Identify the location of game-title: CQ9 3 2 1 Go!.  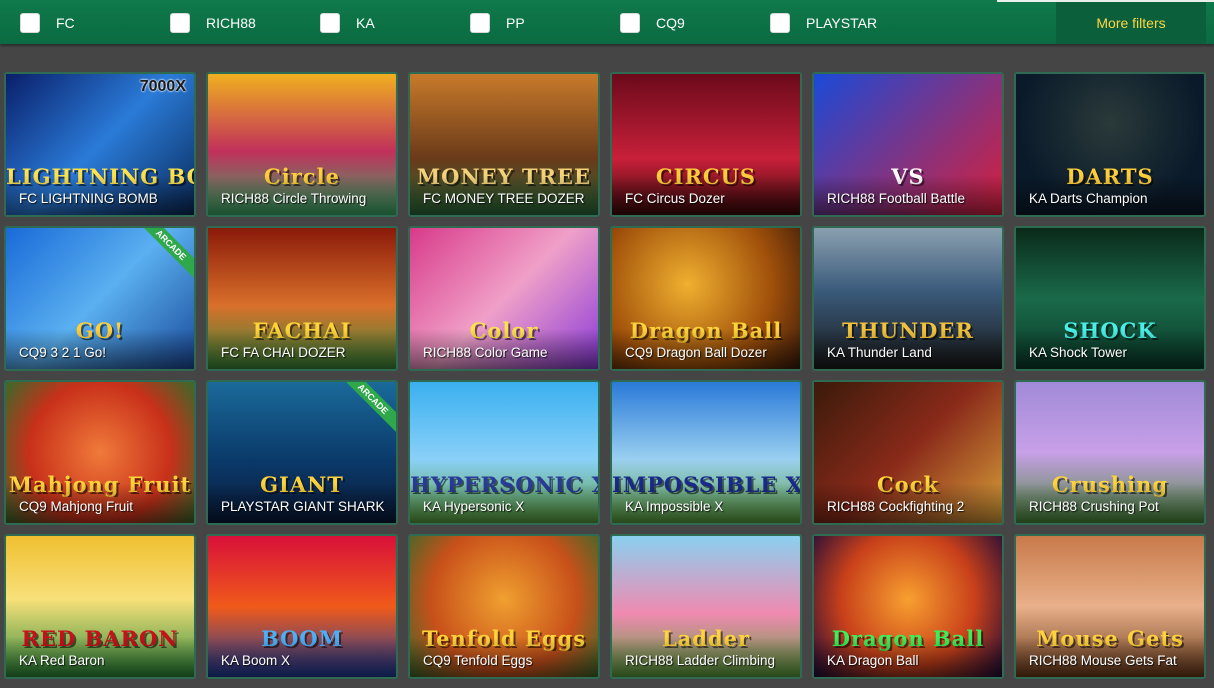
(63, 352).